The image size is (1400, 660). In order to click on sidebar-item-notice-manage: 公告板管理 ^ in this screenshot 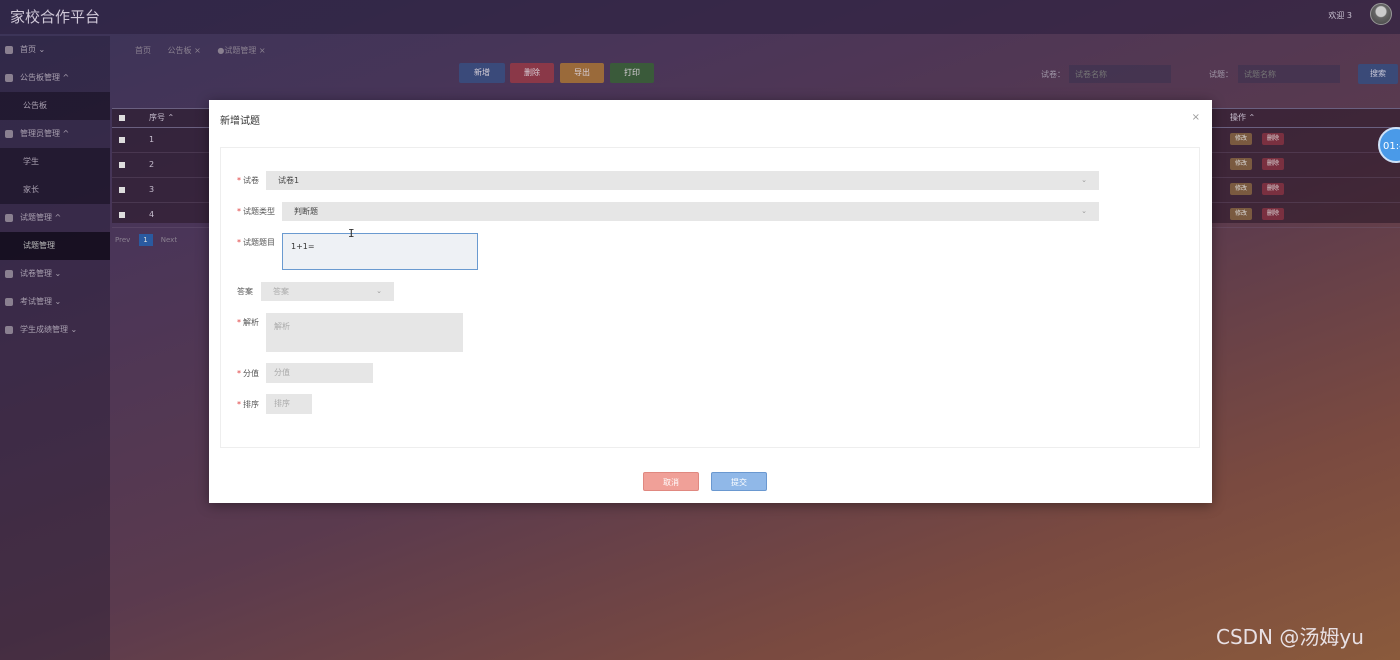, I will do `click(55, 78)`.